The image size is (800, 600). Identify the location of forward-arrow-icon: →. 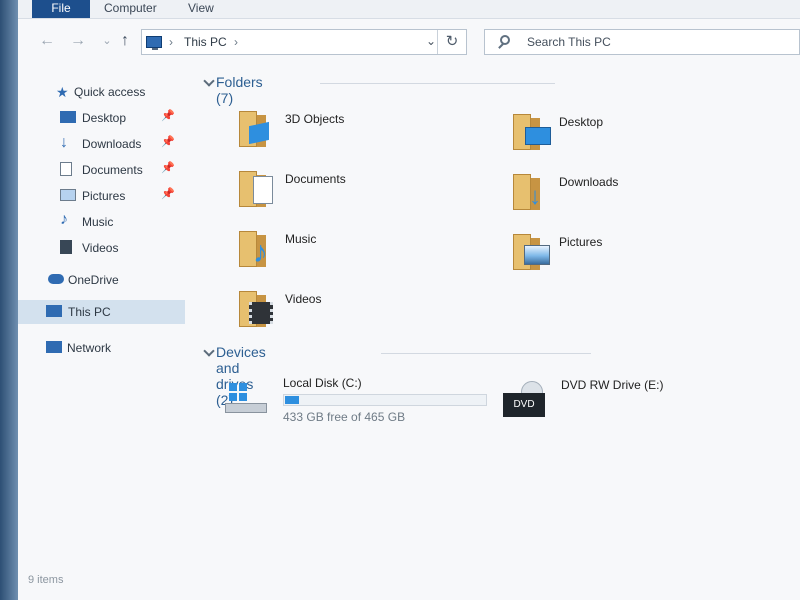
(78, 41).